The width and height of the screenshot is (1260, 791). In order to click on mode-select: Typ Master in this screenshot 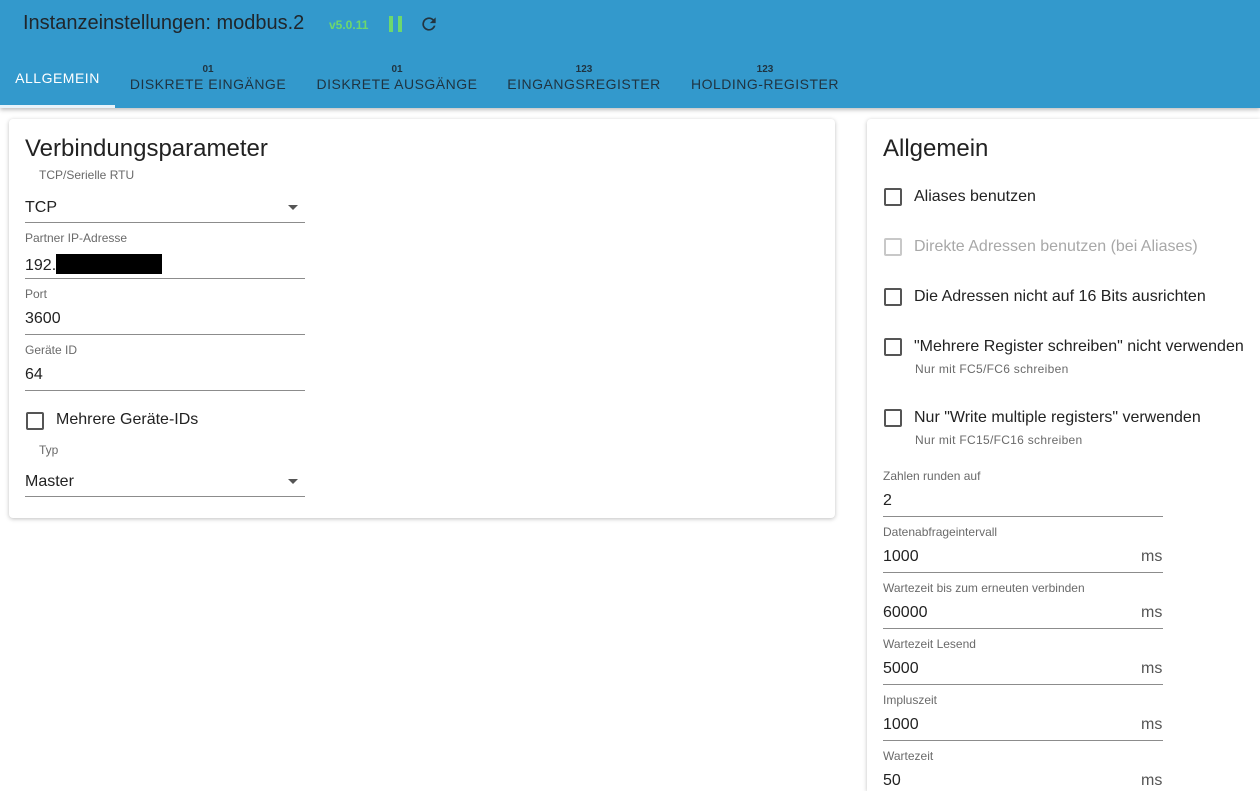, I will do `click(165, 471)`.